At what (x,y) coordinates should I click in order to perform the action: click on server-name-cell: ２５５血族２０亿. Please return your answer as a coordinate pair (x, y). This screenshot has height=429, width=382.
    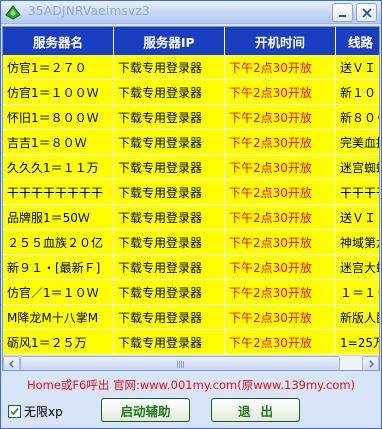
    Looking at the image, I should click on (58, 242).